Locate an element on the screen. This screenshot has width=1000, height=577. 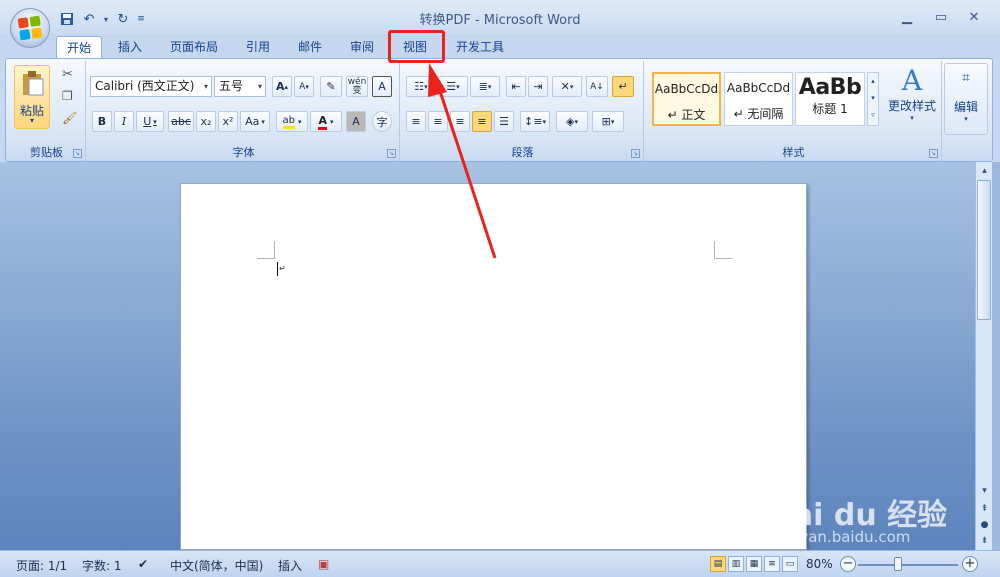
shading-button: ◈ ▾ is located at coordinates (572, 121).